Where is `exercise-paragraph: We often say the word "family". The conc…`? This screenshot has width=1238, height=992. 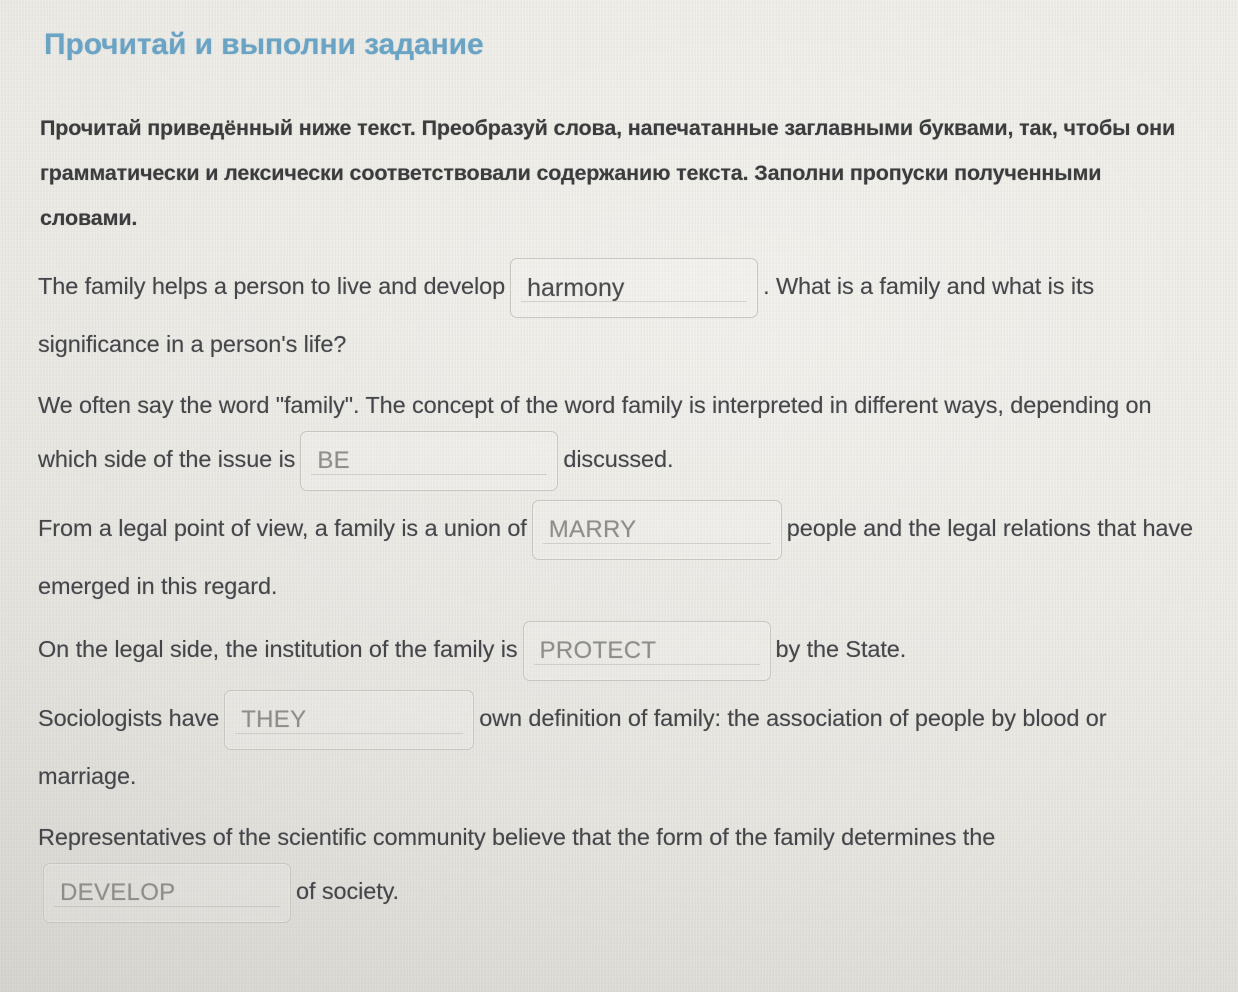
exercise-paragraph: We often say the word "family". The conc… is located at coordinates (620, 435).